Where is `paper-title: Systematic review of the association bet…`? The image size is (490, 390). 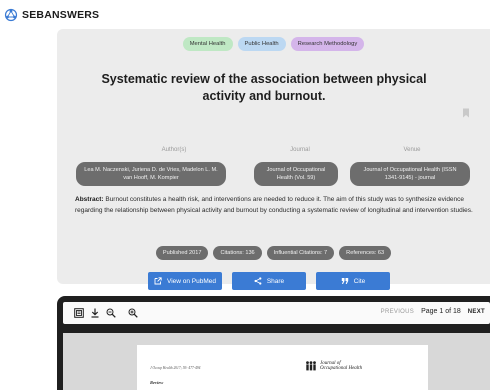
paper-title: Systematic review of the association bet… is located at coordinates (264, 87).